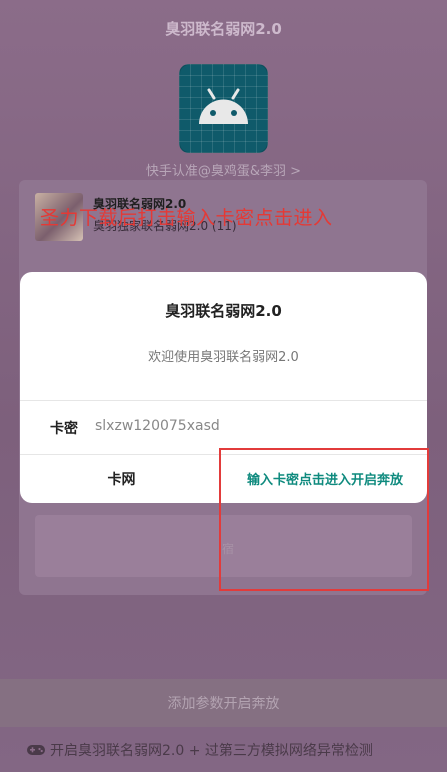 Image resolution: width=447 pixels, height=772 pixels. Describe the element at coordinates (223, 311) in the screenshot. I see `dialog-title: 臭羽联名弱网2.0` at that location.